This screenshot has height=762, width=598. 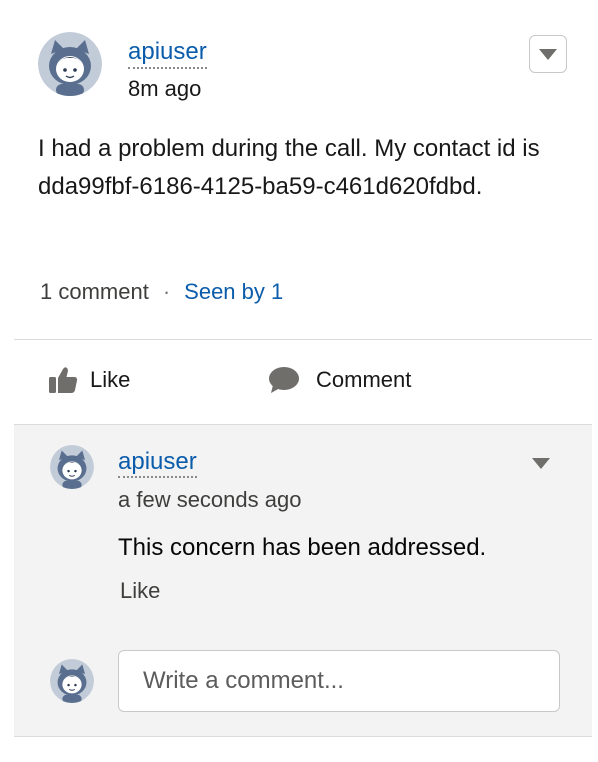 I want to click on comment-input, so click(x=339, y=681).